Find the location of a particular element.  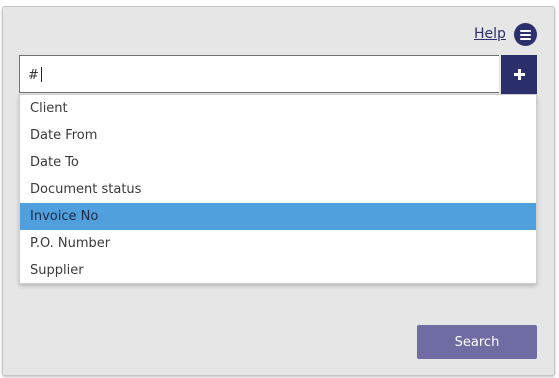

add-filter-button is located at coordinates (519, 74).